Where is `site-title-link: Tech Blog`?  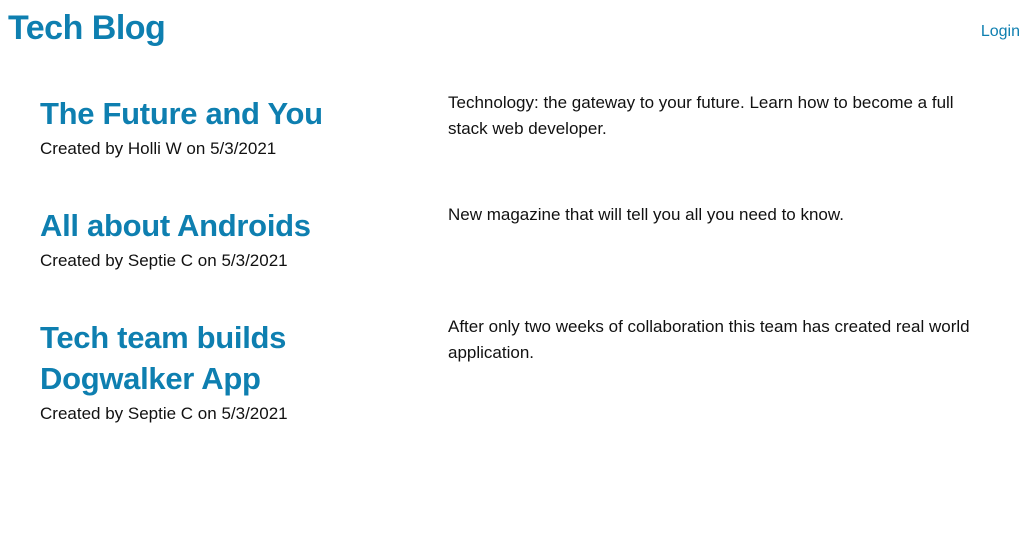 site-title-link: Tech Blog is located at coordinates (87, 28).